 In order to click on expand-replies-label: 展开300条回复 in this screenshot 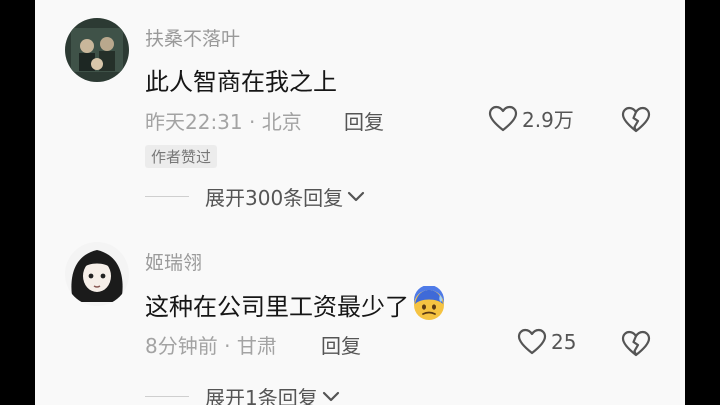, I will do `click(274, 198)`.